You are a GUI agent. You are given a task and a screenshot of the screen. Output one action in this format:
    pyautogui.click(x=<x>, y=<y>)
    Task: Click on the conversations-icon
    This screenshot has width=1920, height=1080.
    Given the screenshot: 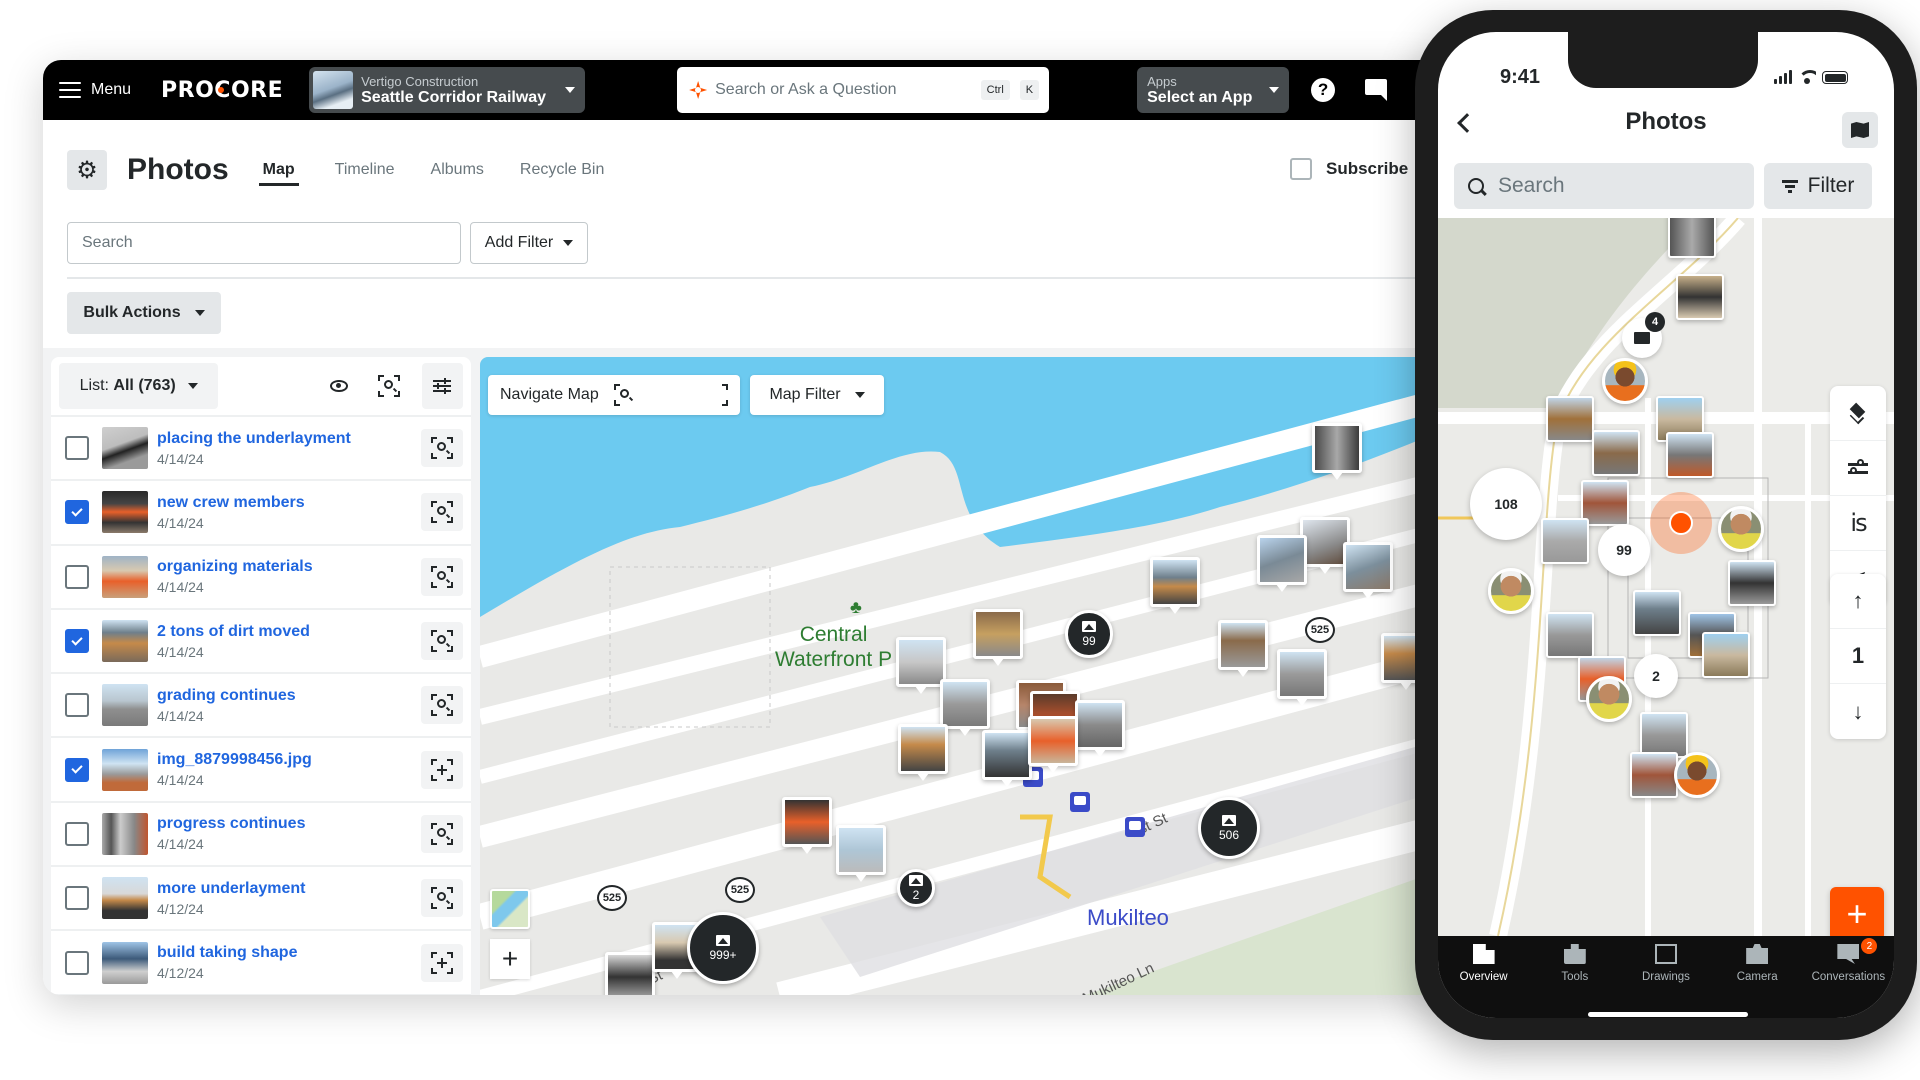 What is the action you would take?
    pyautogui.click(x=1377, y=90)
    